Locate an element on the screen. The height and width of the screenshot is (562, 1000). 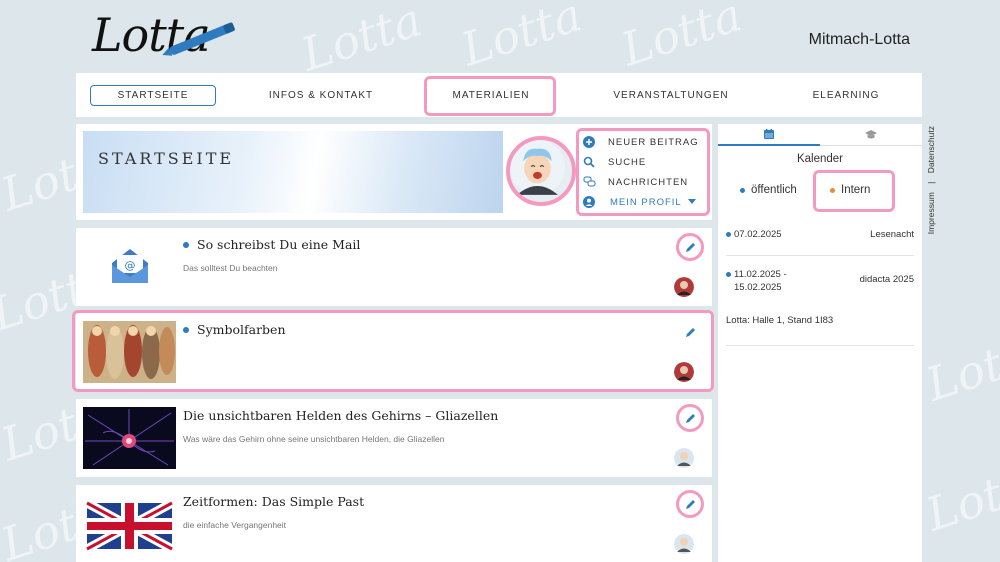
event-name: didacta 2025 is located at coordinates (886, 279).